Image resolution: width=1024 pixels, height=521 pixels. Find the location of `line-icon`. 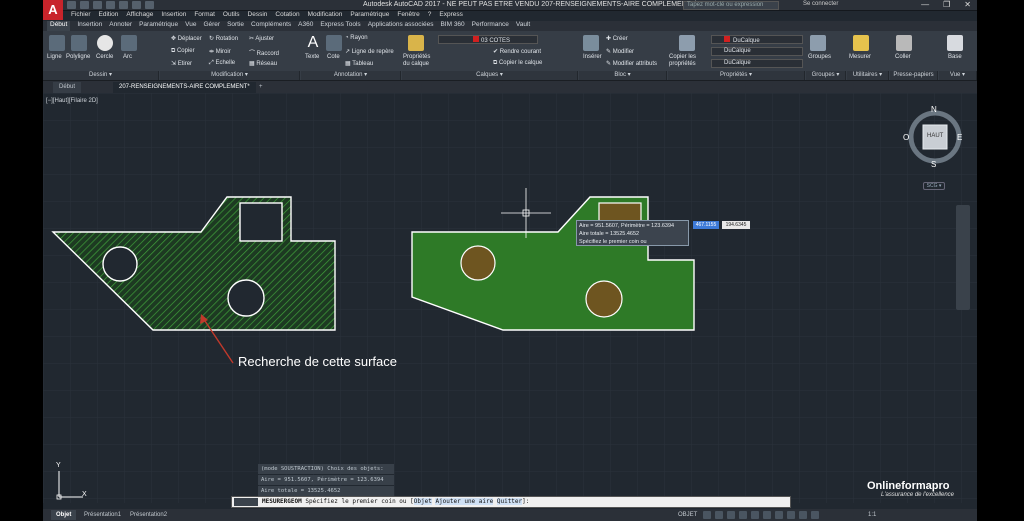

line-icon is located at coordinates (57, 43).